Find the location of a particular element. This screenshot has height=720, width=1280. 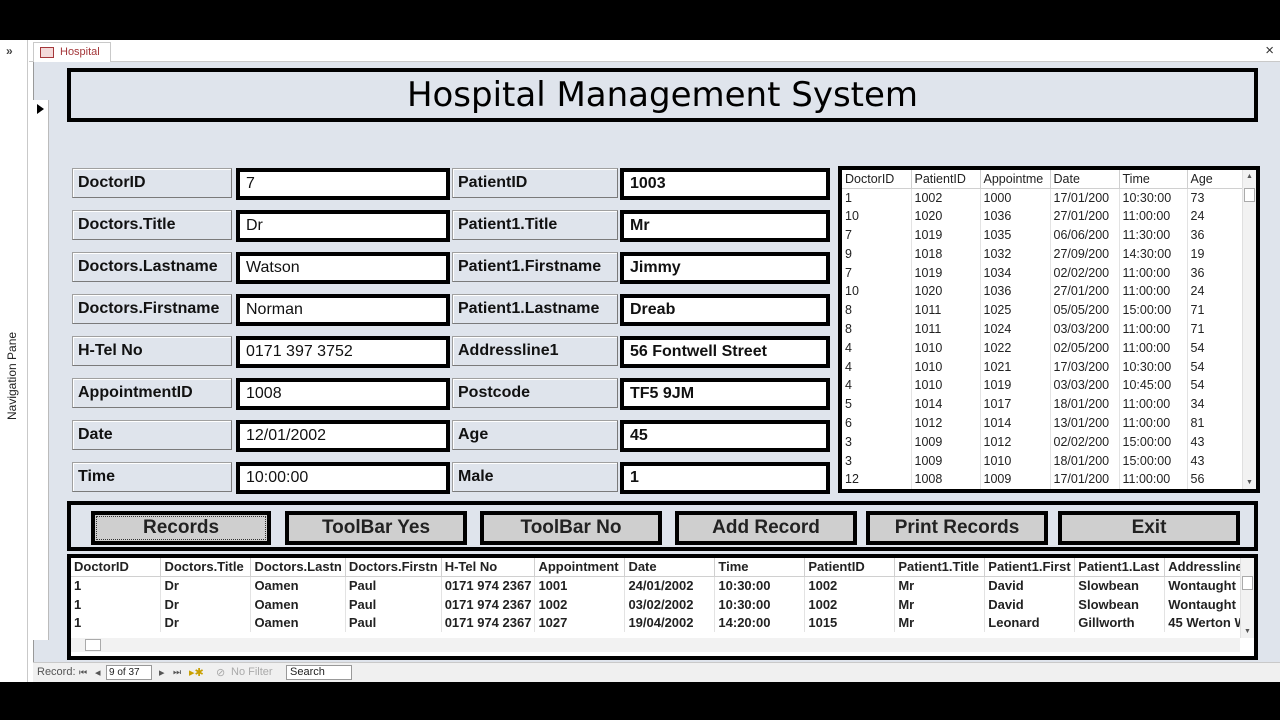

table-cell: Leonard is located at coordinates (1030, 623).